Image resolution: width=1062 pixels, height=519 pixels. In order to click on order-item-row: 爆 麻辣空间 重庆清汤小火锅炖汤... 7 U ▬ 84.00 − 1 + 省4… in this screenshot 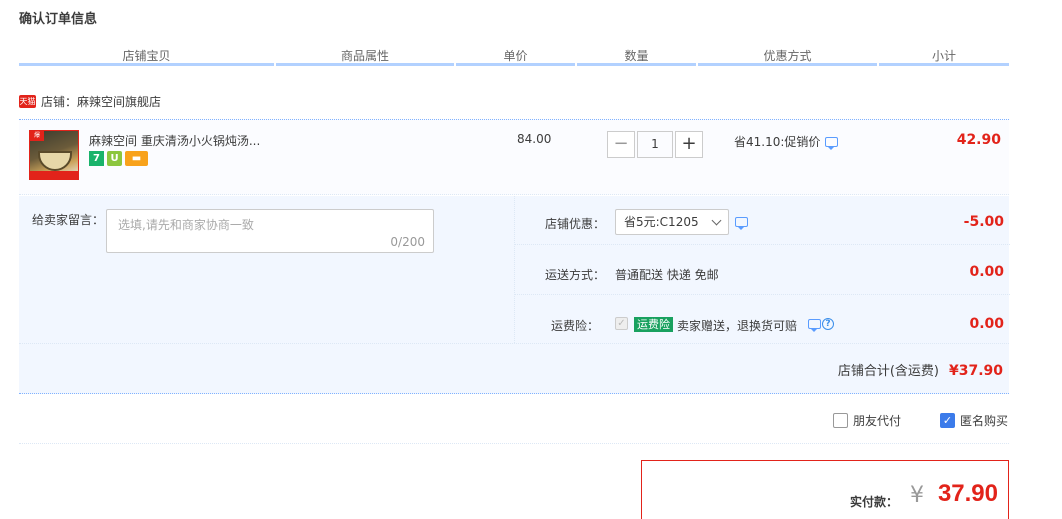, I will do `click(514, 157)`.